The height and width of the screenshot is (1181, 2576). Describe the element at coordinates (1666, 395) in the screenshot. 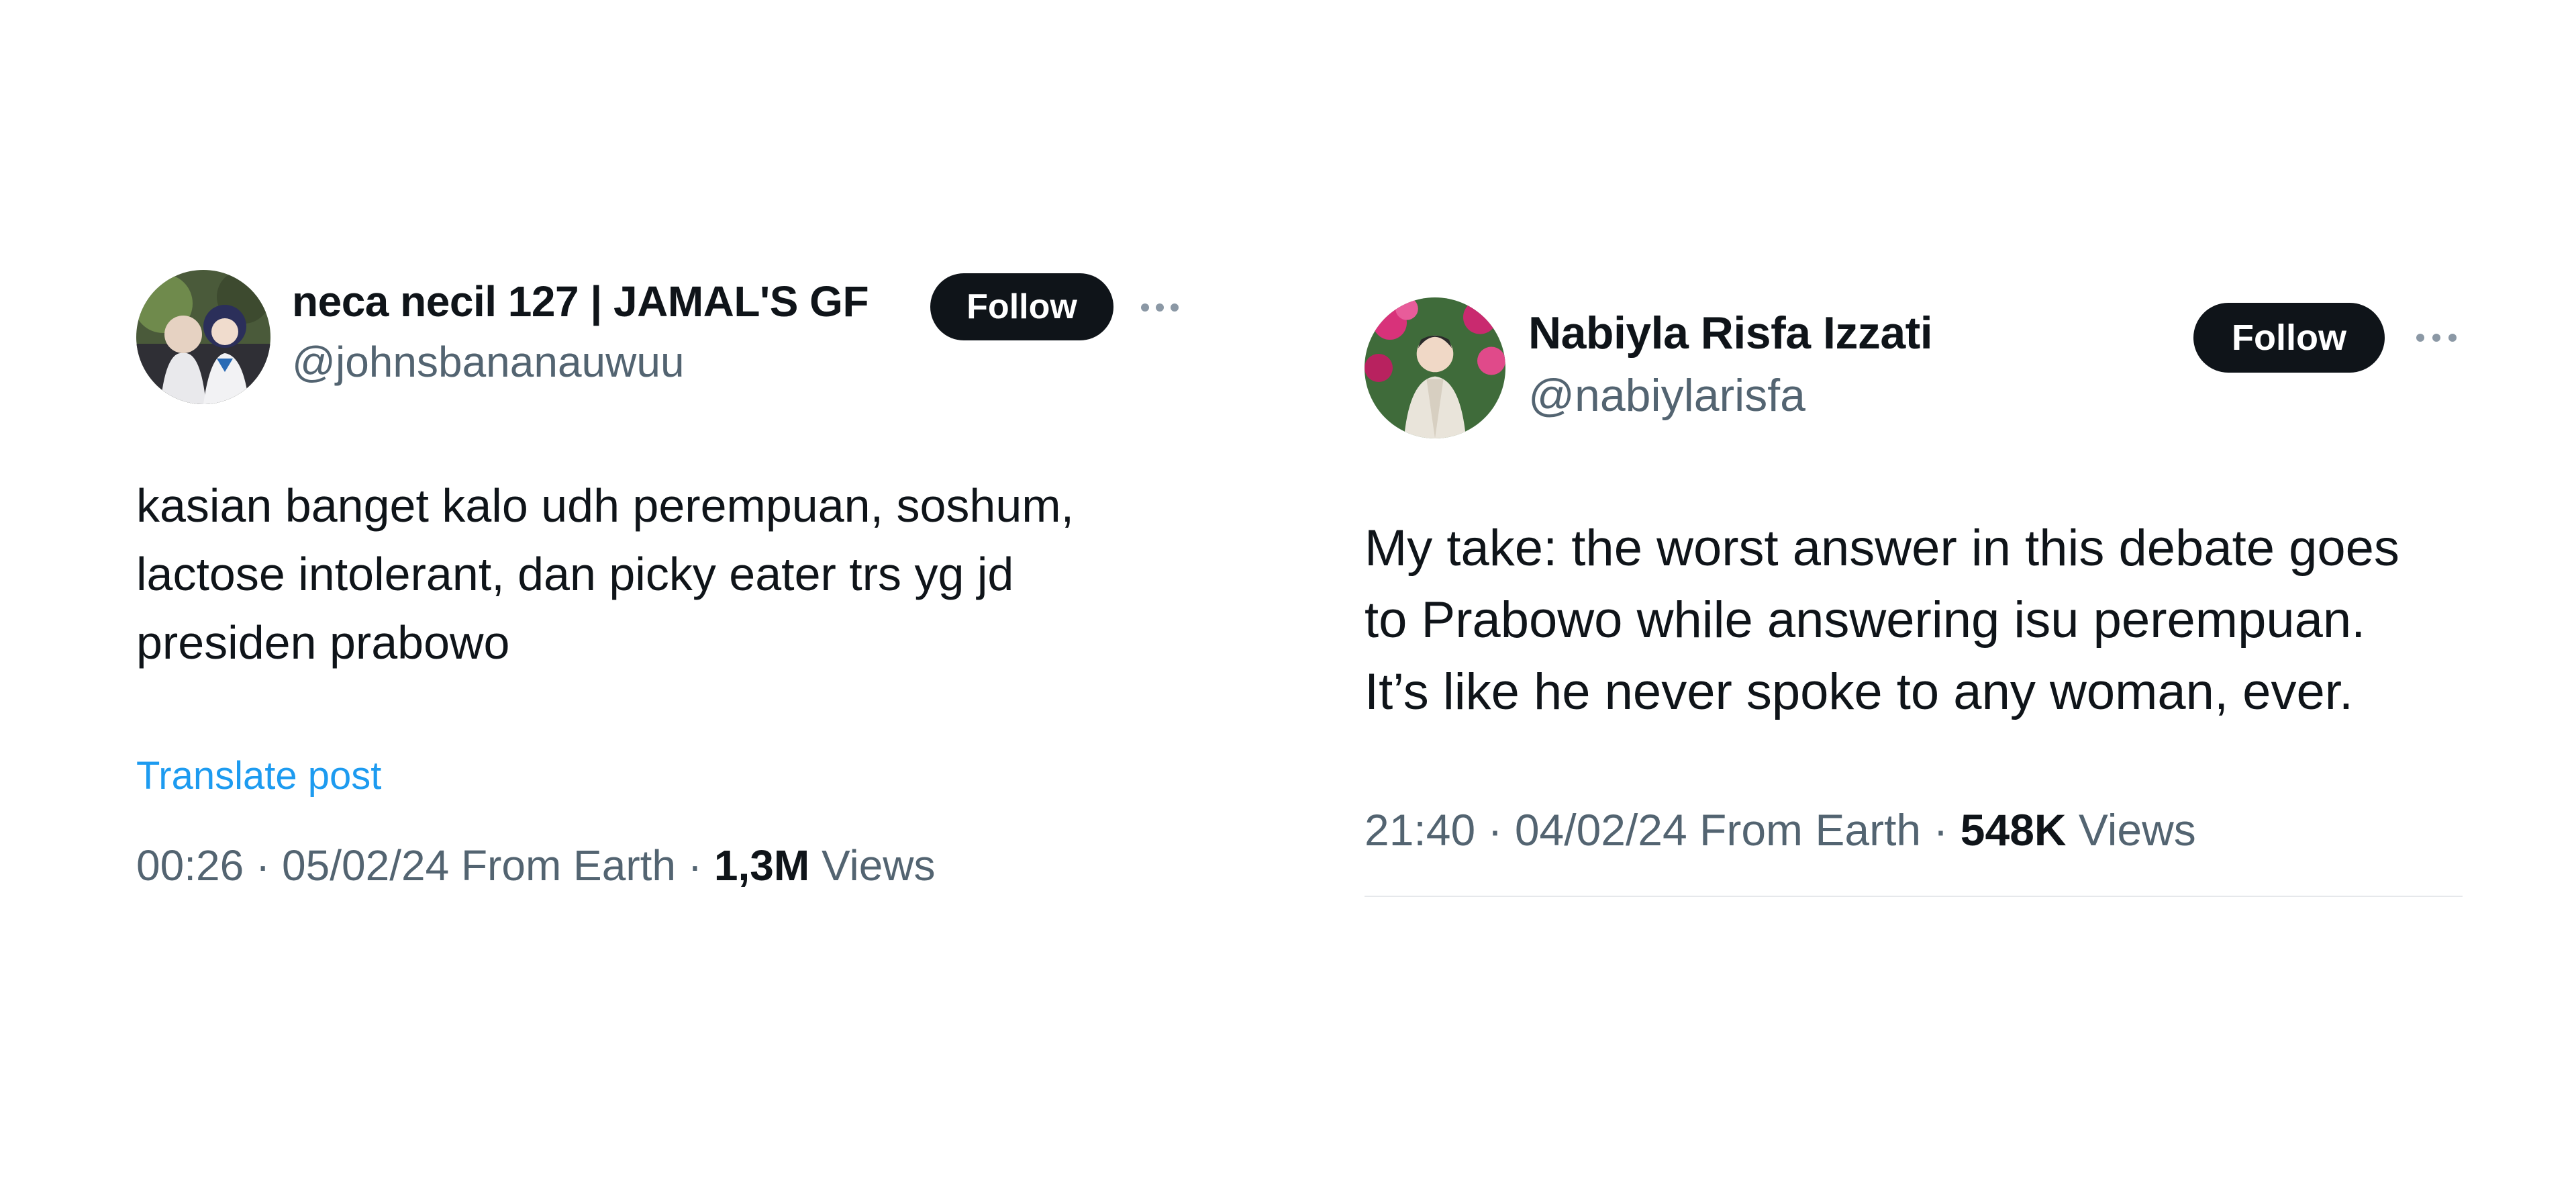

I see `user-handle: @nabiylarisfa` at that location.